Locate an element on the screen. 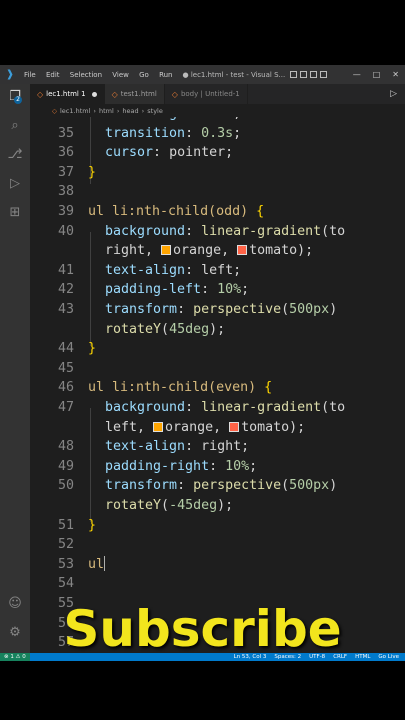 This screenshot has height=720, width=405. tab-untitled-1: ◇ body | Untitled-1 is located at coordinates (206, 94).